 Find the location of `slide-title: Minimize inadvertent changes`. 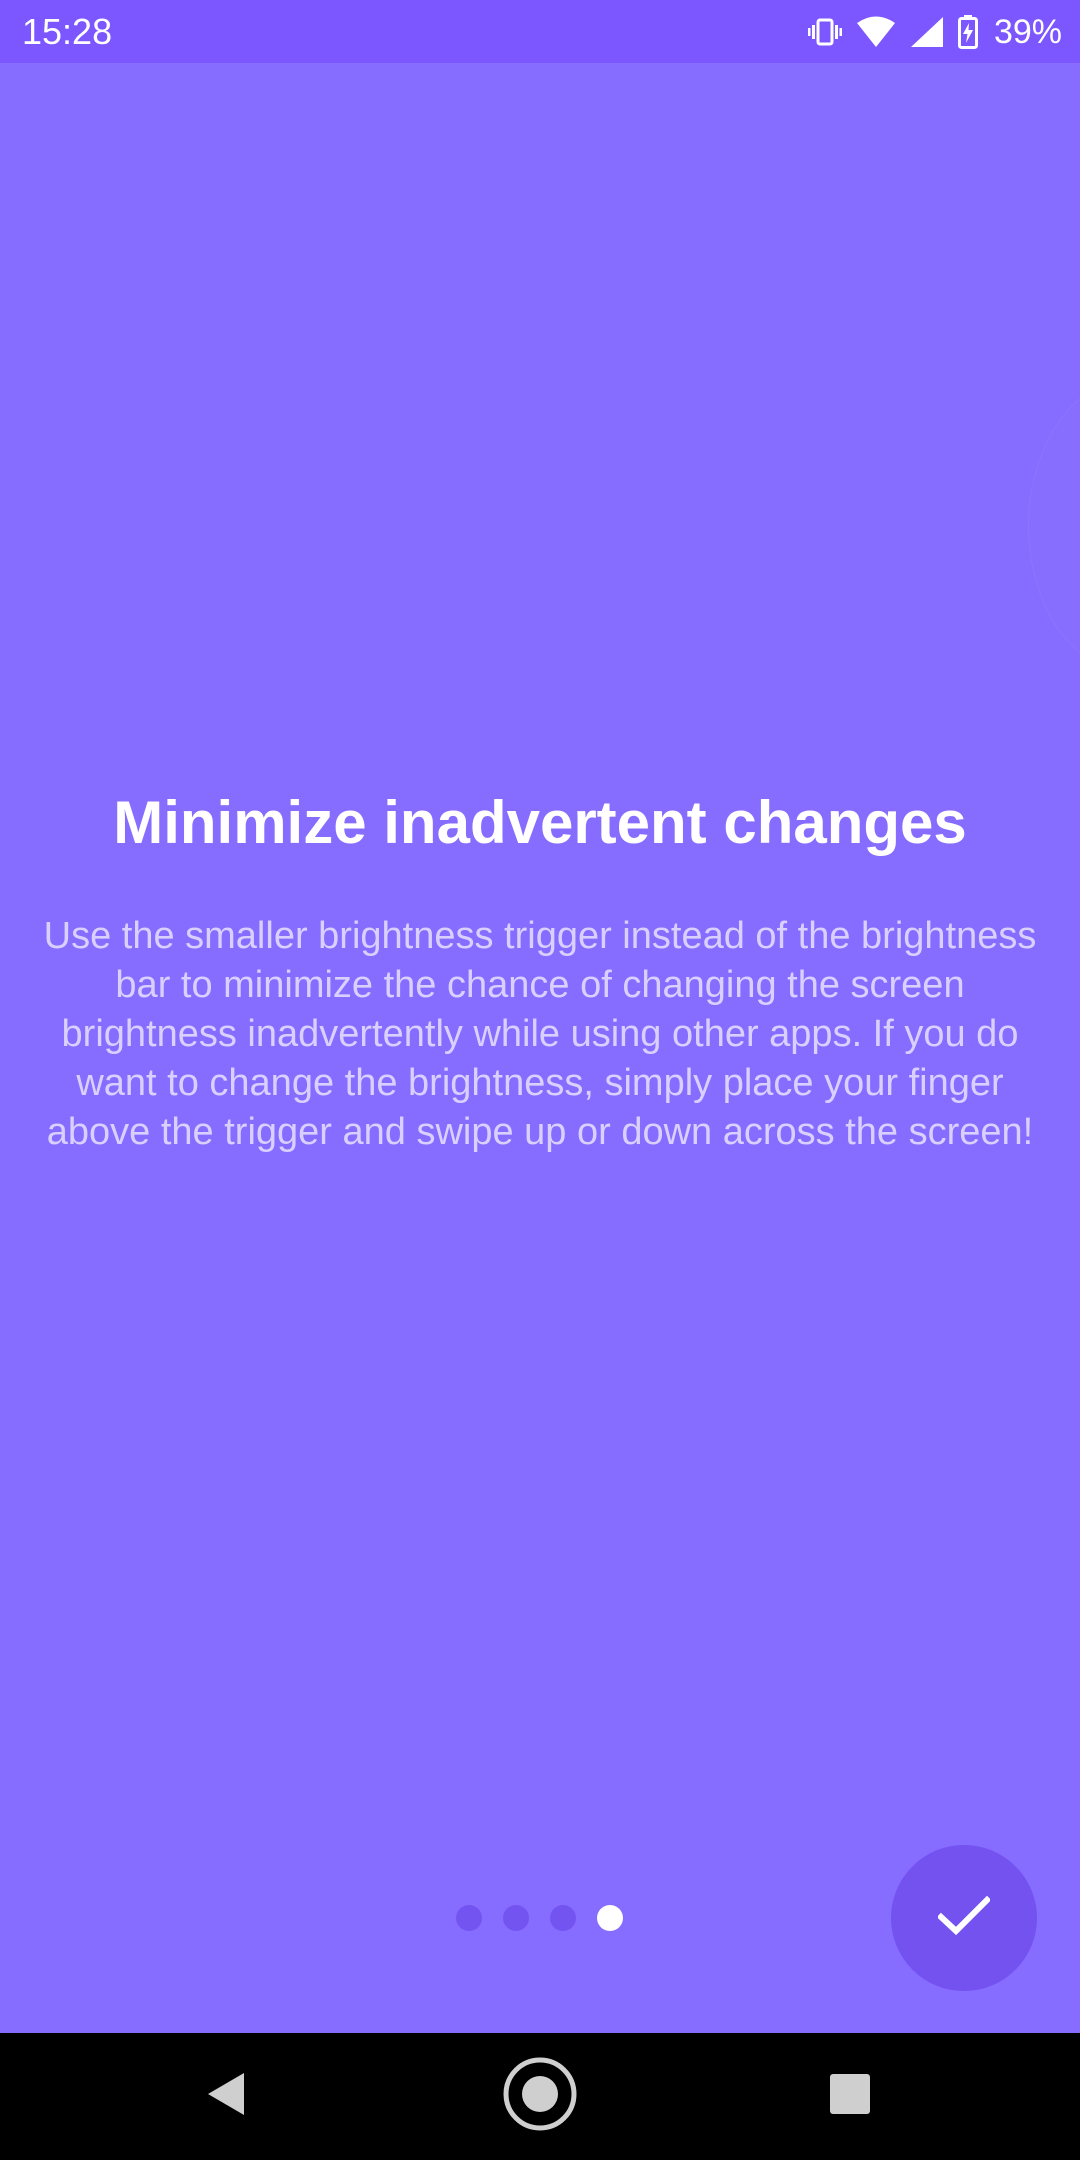

slide-title: Minimize inadvertent changes is located at coordinates (540, 822).